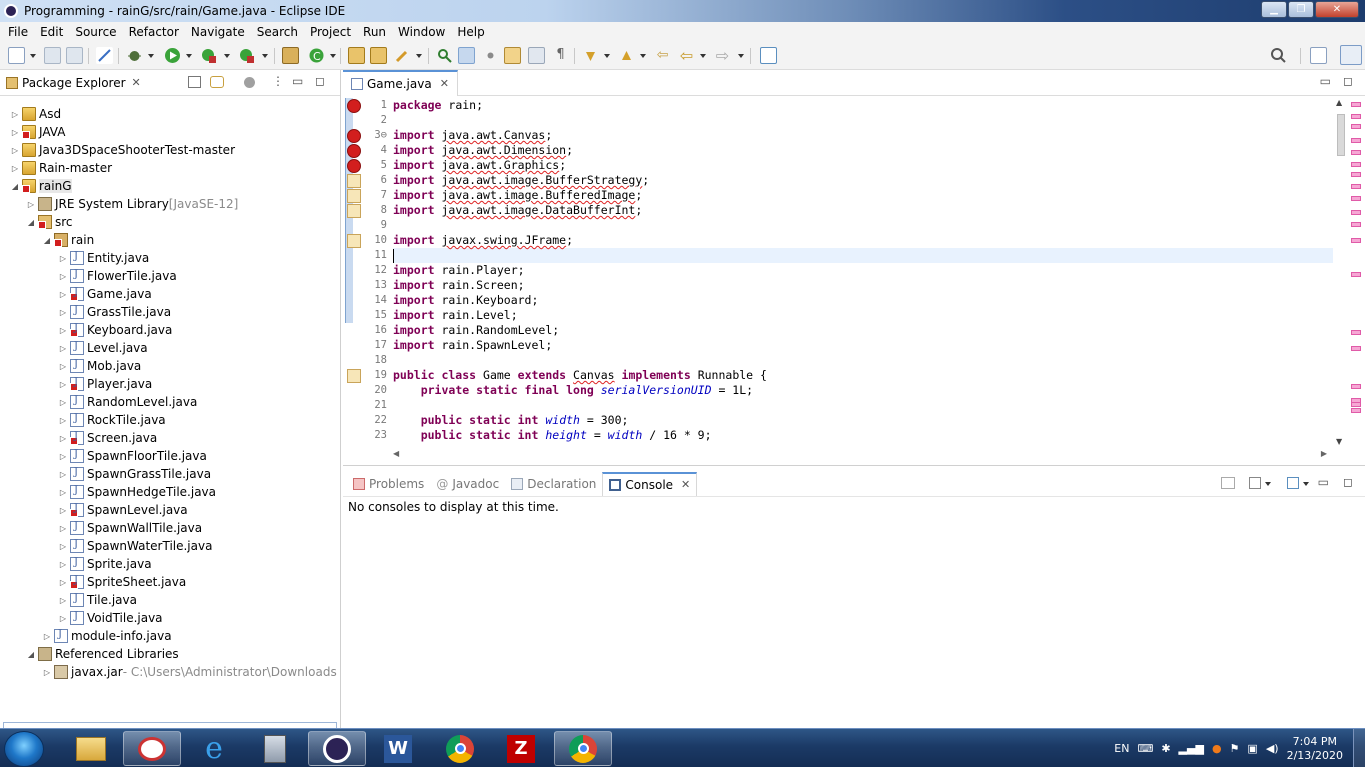 Image resolution: width=1365 pixels, height=767 pixels. I want to click on taskbar-eclipse, so click(337, 748).